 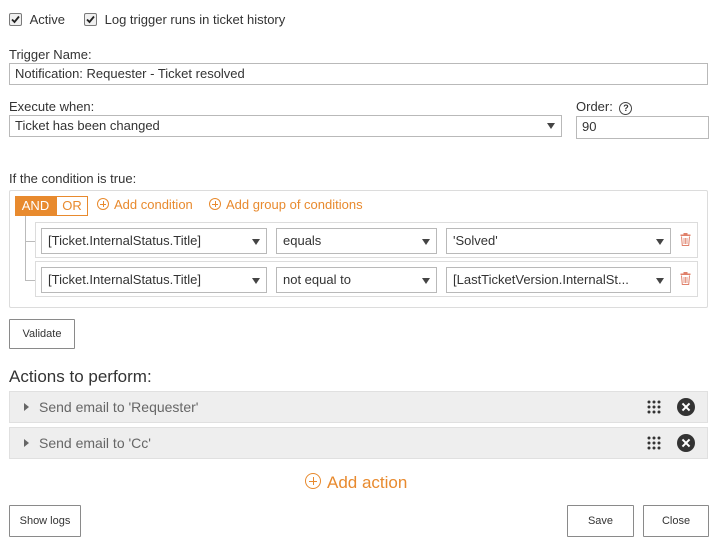 I want to click on action-label: Send email to 'Cc', so click(x=95, y=443).